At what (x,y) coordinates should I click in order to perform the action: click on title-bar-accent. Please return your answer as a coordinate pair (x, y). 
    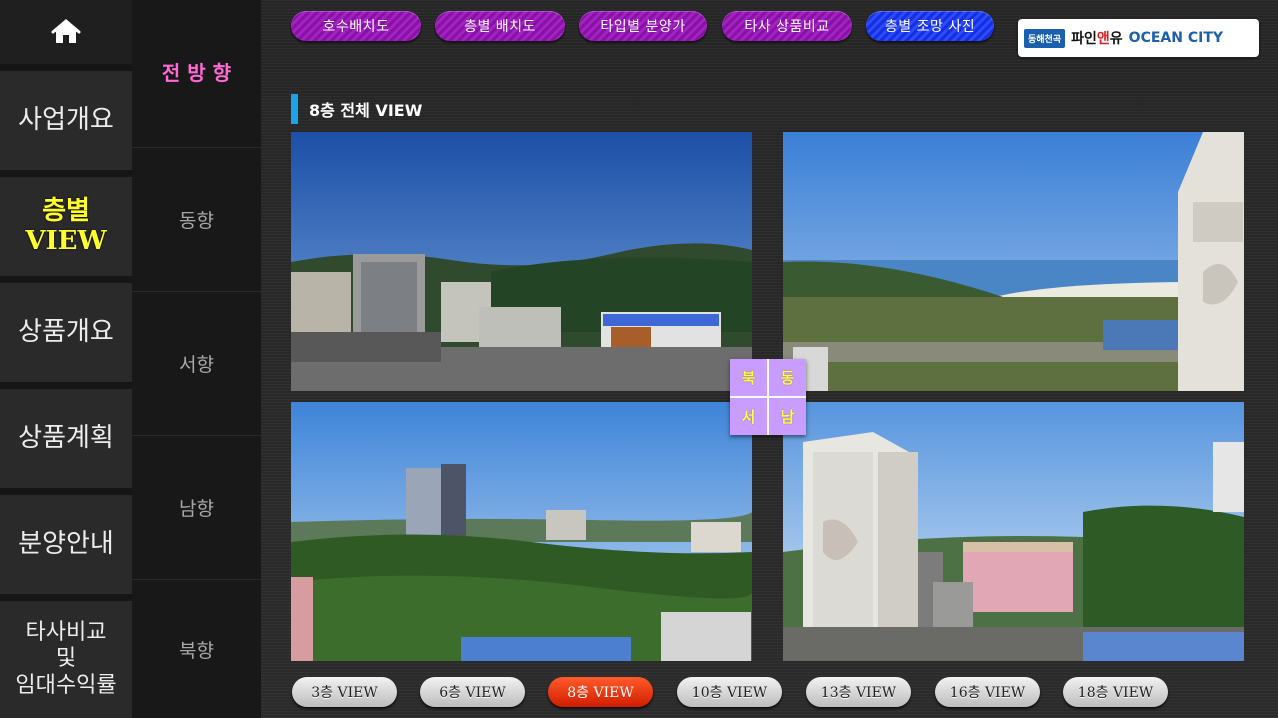
    Looking at the image, I should click on (294, 109).